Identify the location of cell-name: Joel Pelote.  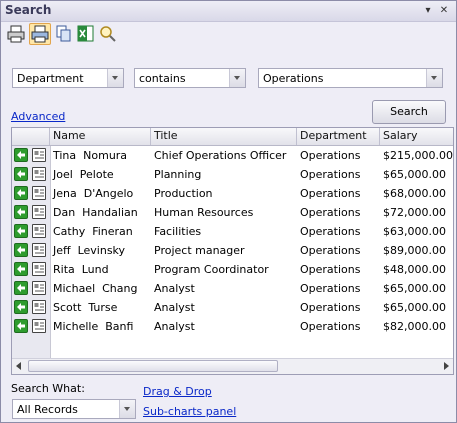
(83, 174).